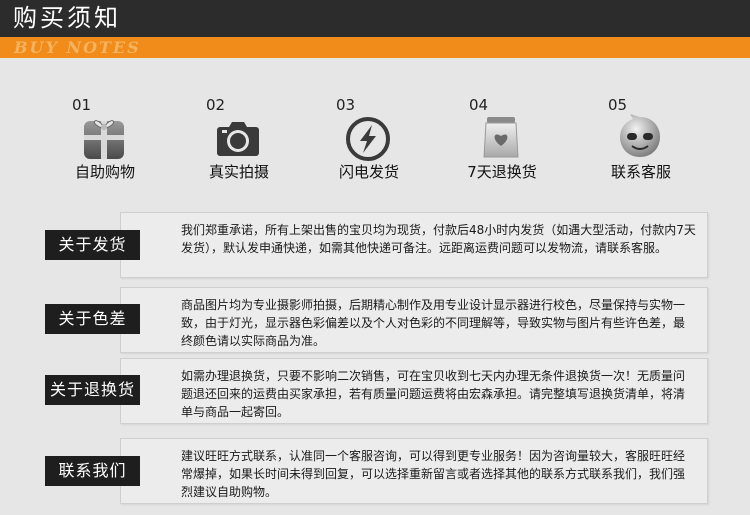 This screenshot has width=750, height=515. What do you see at coordinates (104, 137) in the screenshot?
I see `gift-box-icon` at bounding box center [104, 137].